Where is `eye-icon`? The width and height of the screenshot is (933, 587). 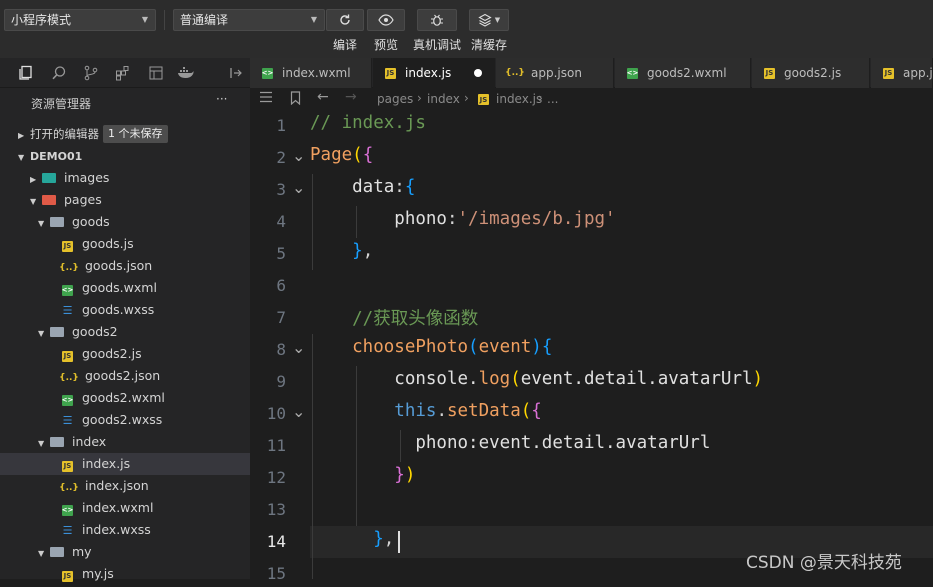 eye-icon is located at coordinates (386, 20).